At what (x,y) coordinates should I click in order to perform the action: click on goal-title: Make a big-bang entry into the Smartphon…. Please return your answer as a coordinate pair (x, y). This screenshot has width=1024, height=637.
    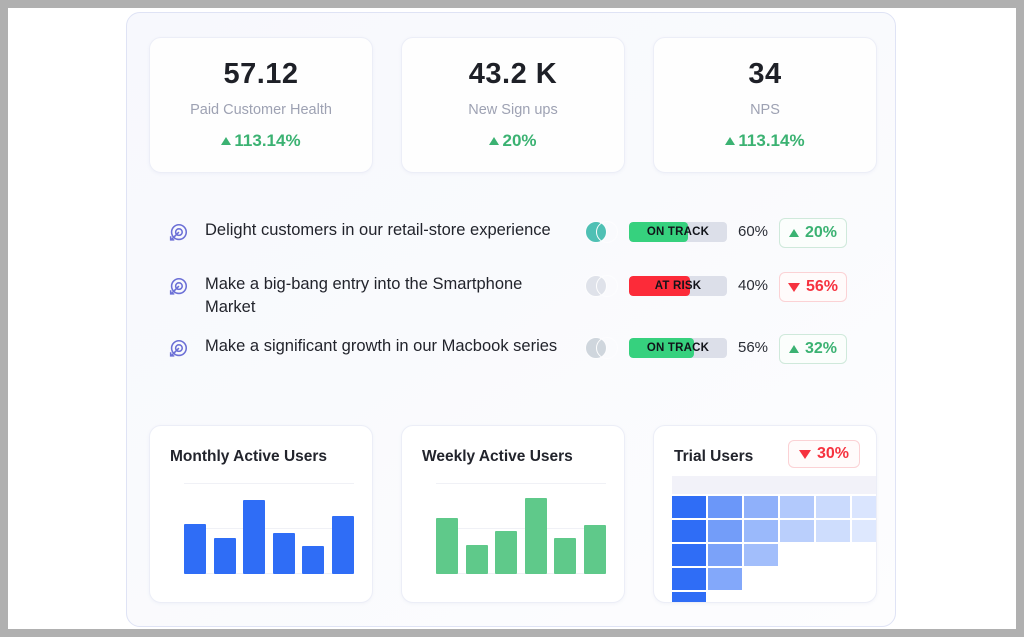
    Looking at the image, I should click on (364, 295).